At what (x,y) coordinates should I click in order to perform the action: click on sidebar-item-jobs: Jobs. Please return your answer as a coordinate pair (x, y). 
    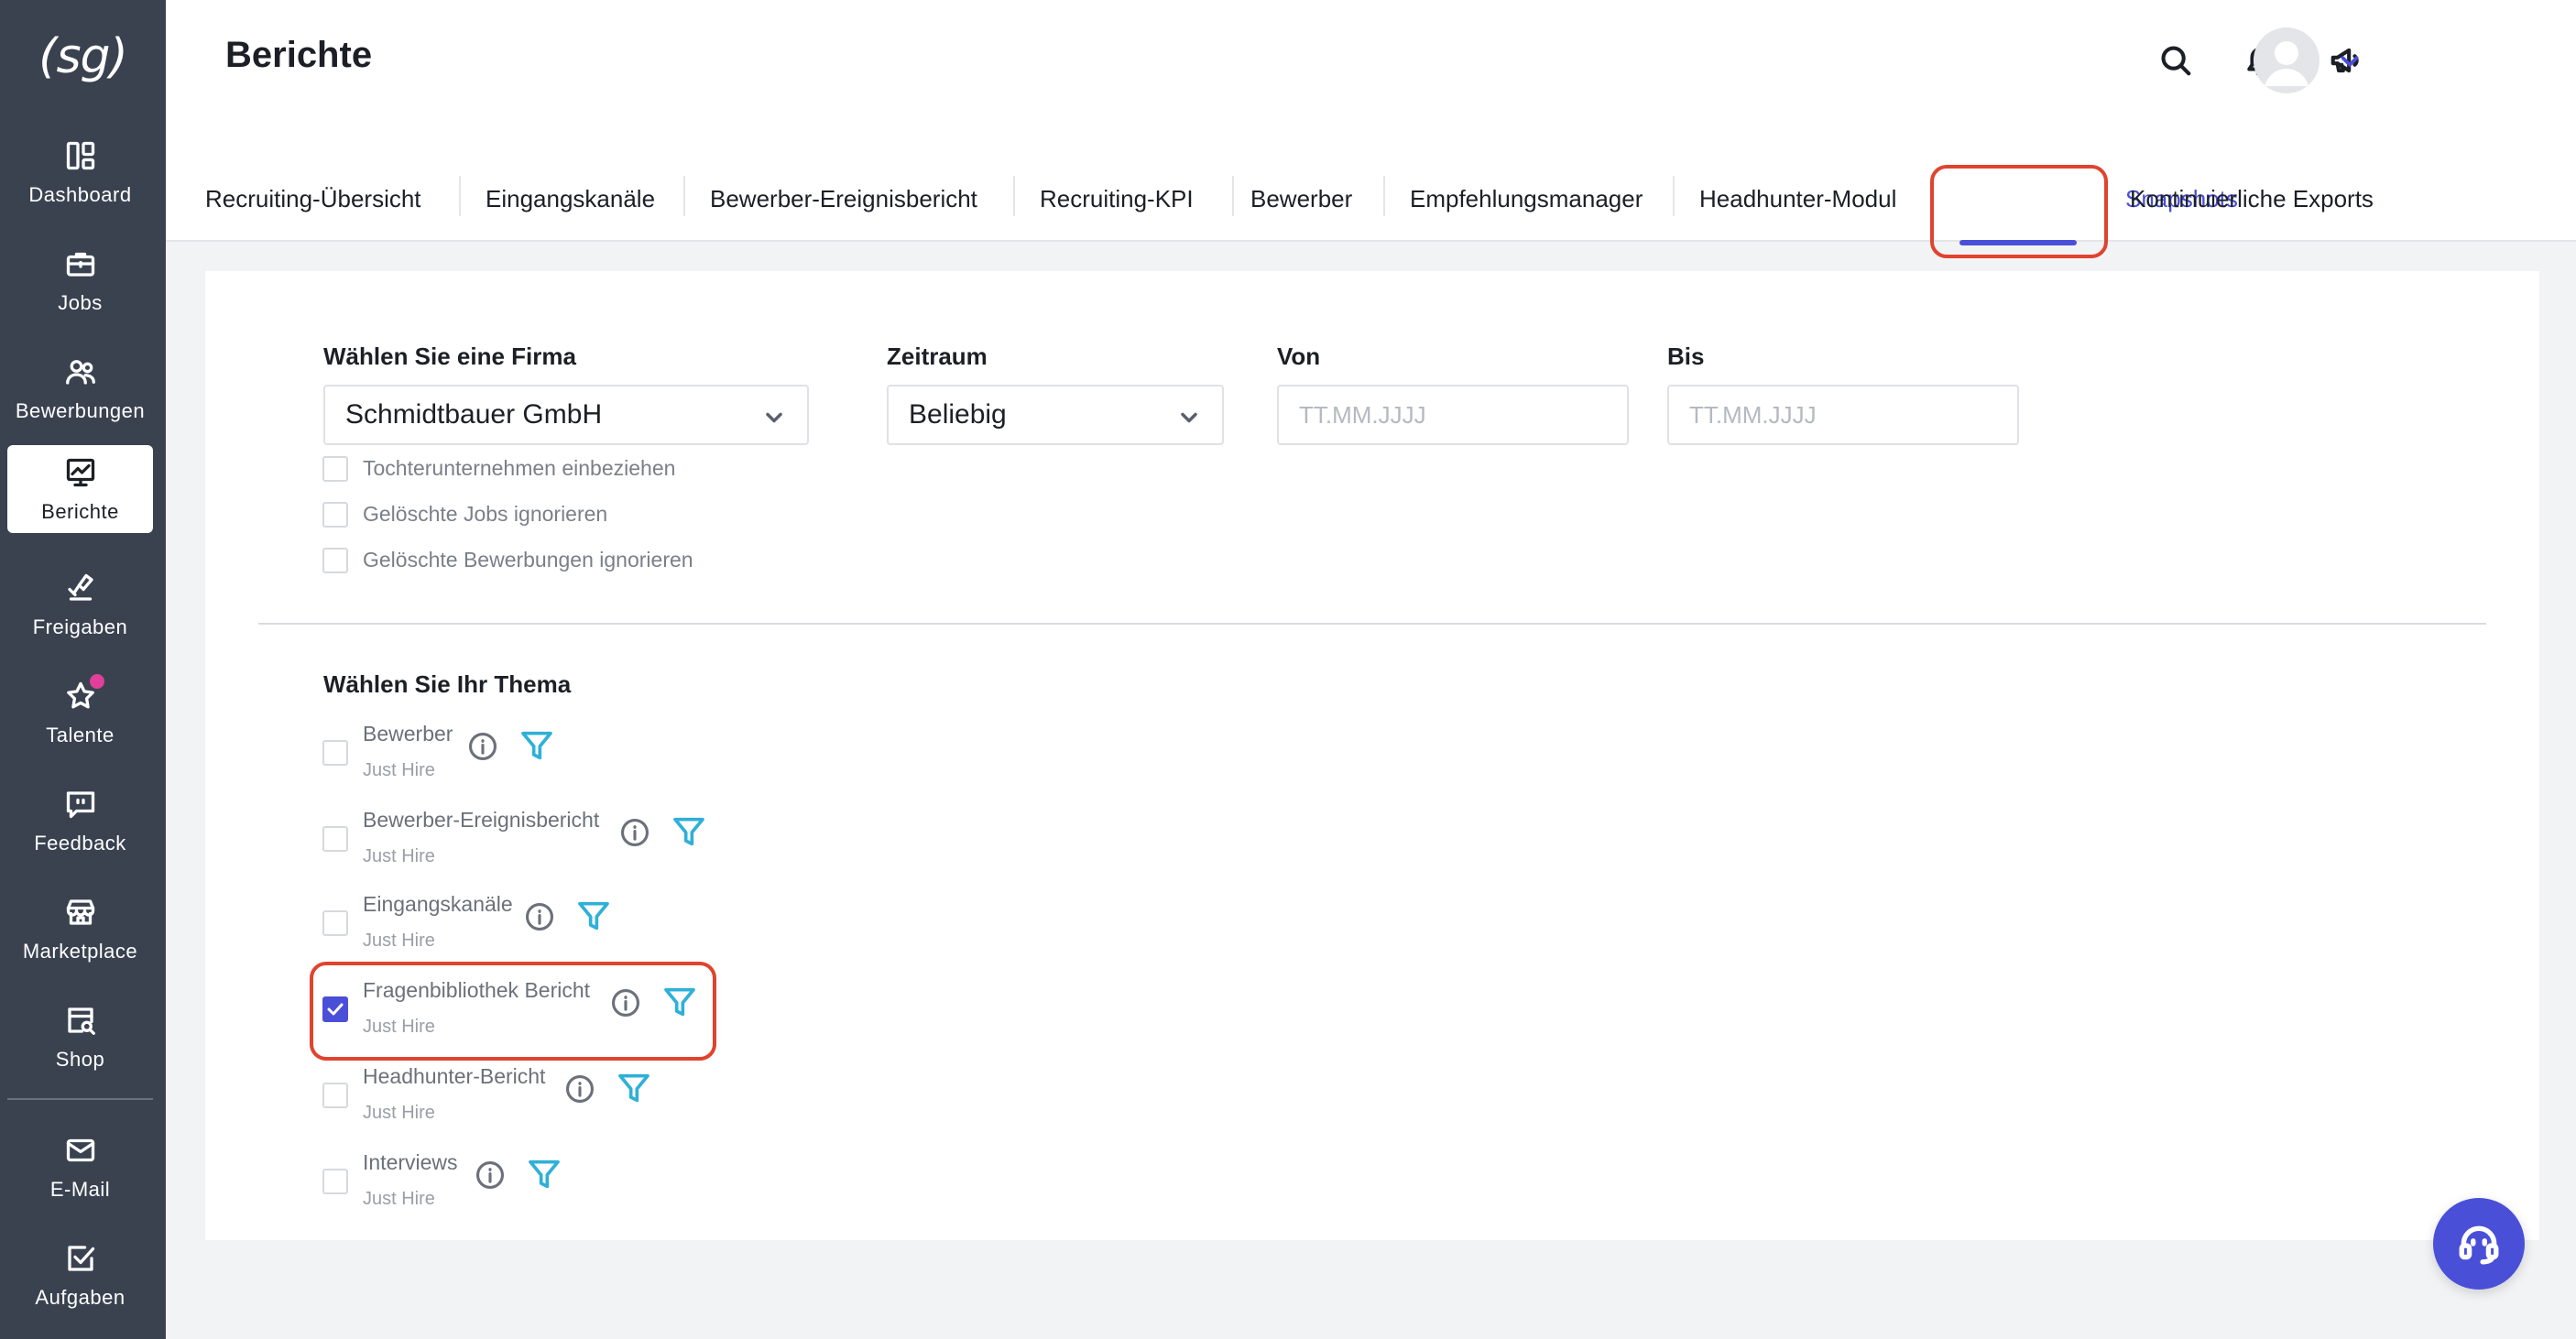
    Looking at the image, I should click on (80, 280).